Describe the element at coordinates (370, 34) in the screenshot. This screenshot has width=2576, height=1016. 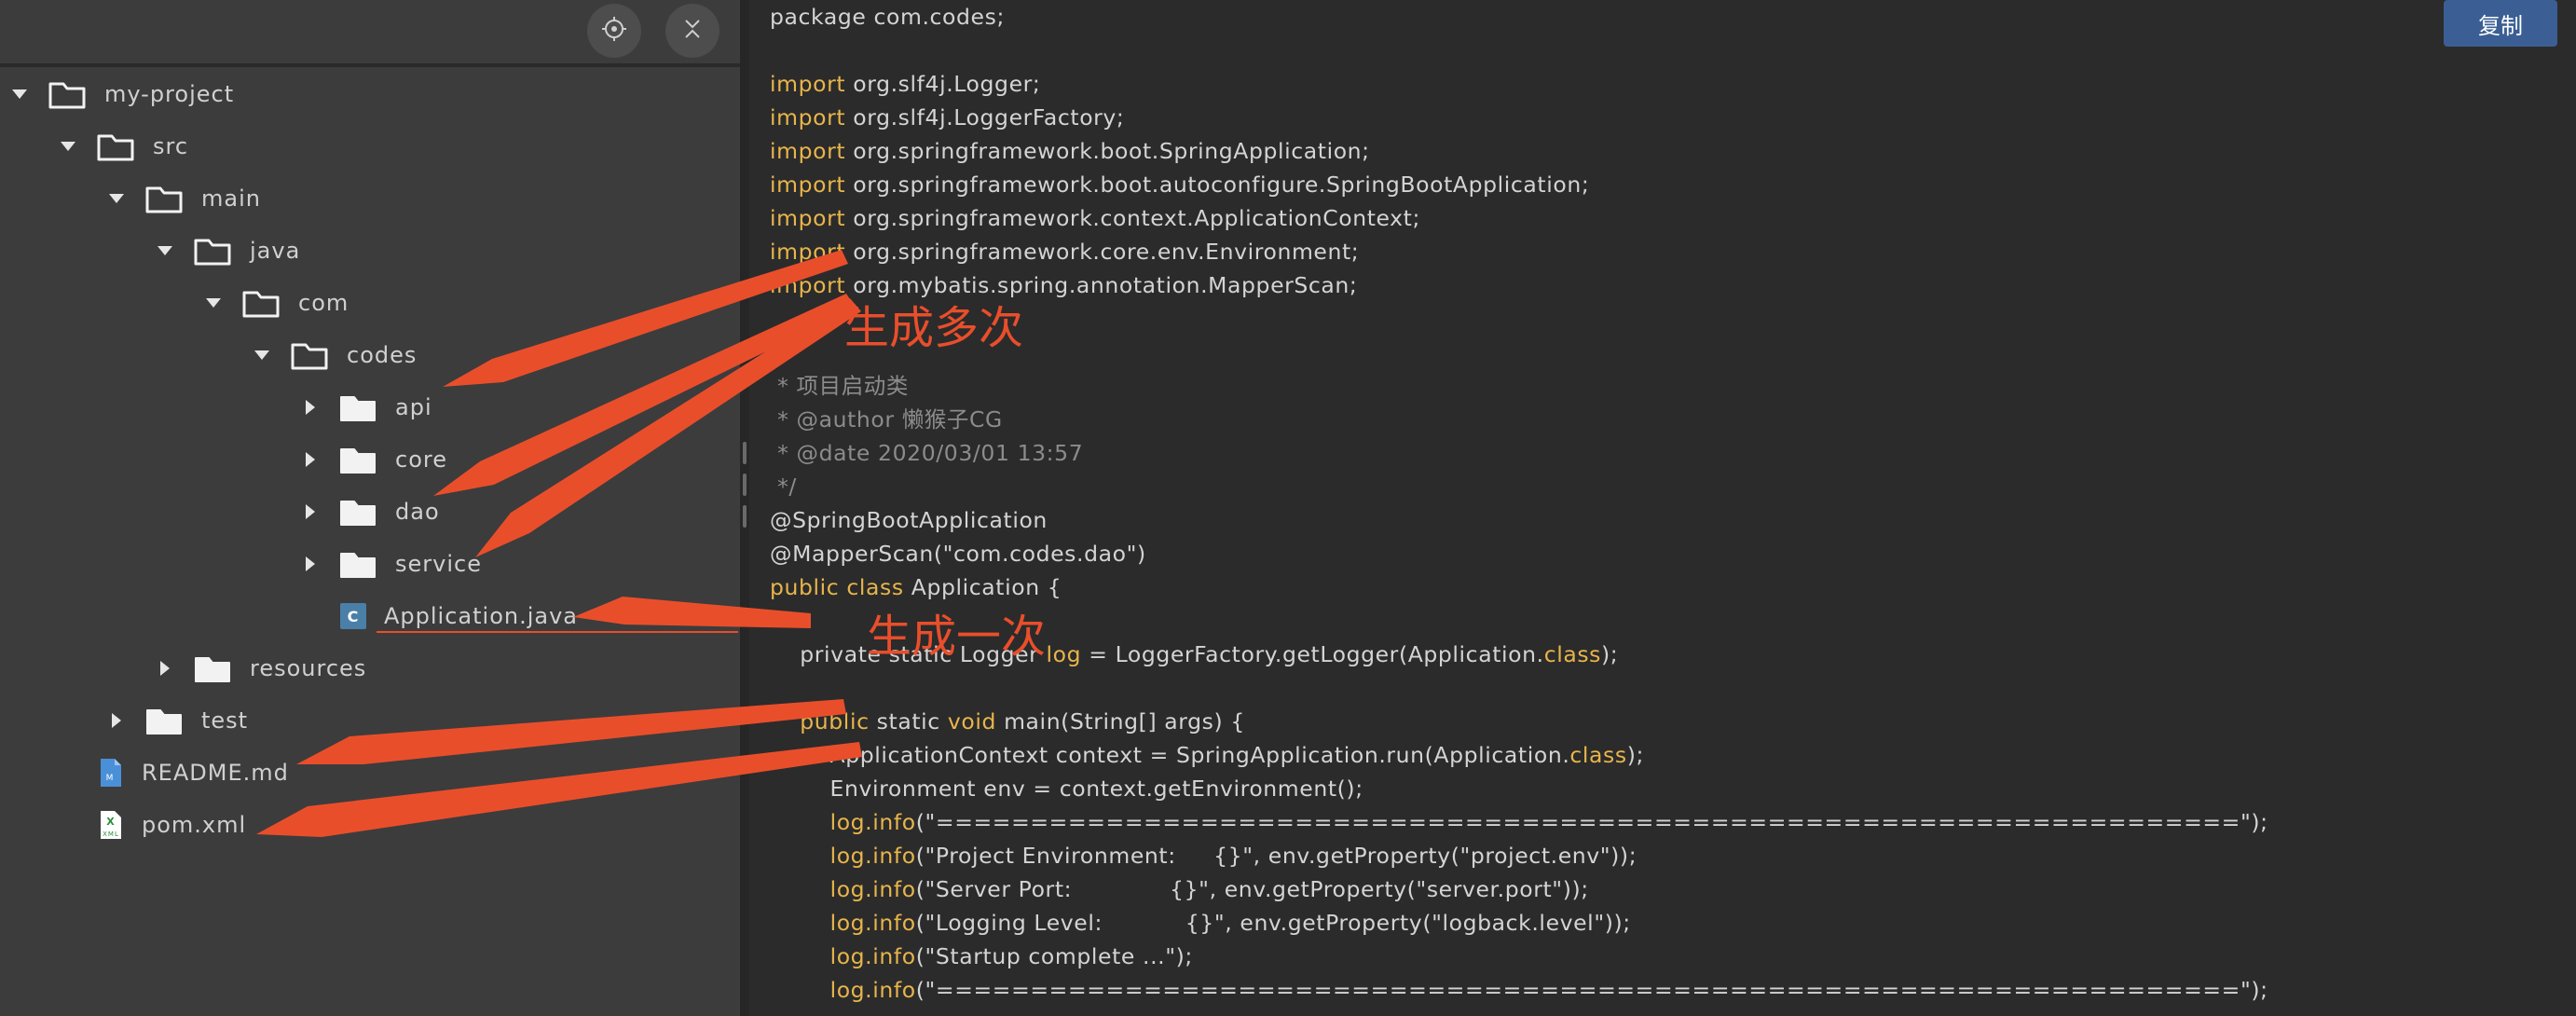
I see `tree-toolbar` at that location.